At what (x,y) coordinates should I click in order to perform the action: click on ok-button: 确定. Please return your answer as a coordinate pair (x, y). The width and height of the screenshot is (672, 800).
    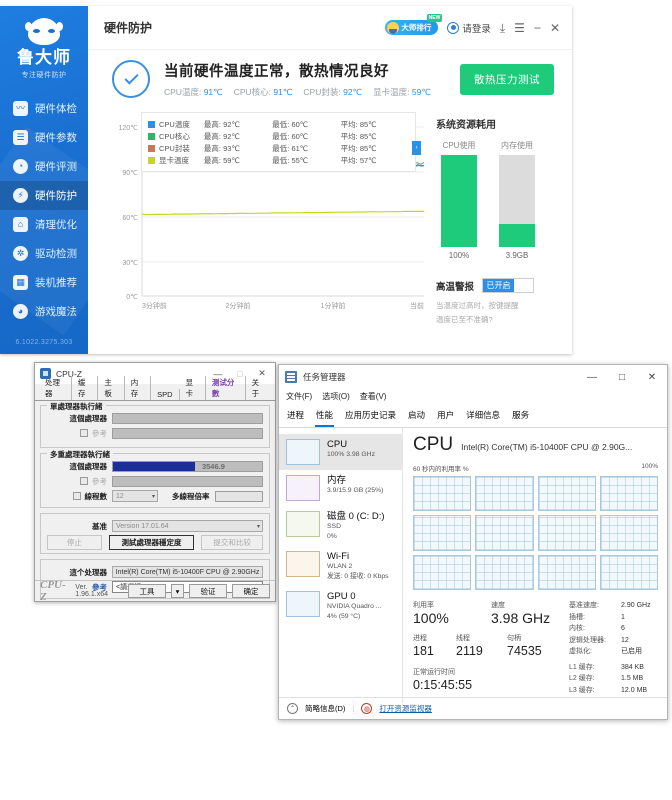
    Looking at the image, I should click on (251, 591).